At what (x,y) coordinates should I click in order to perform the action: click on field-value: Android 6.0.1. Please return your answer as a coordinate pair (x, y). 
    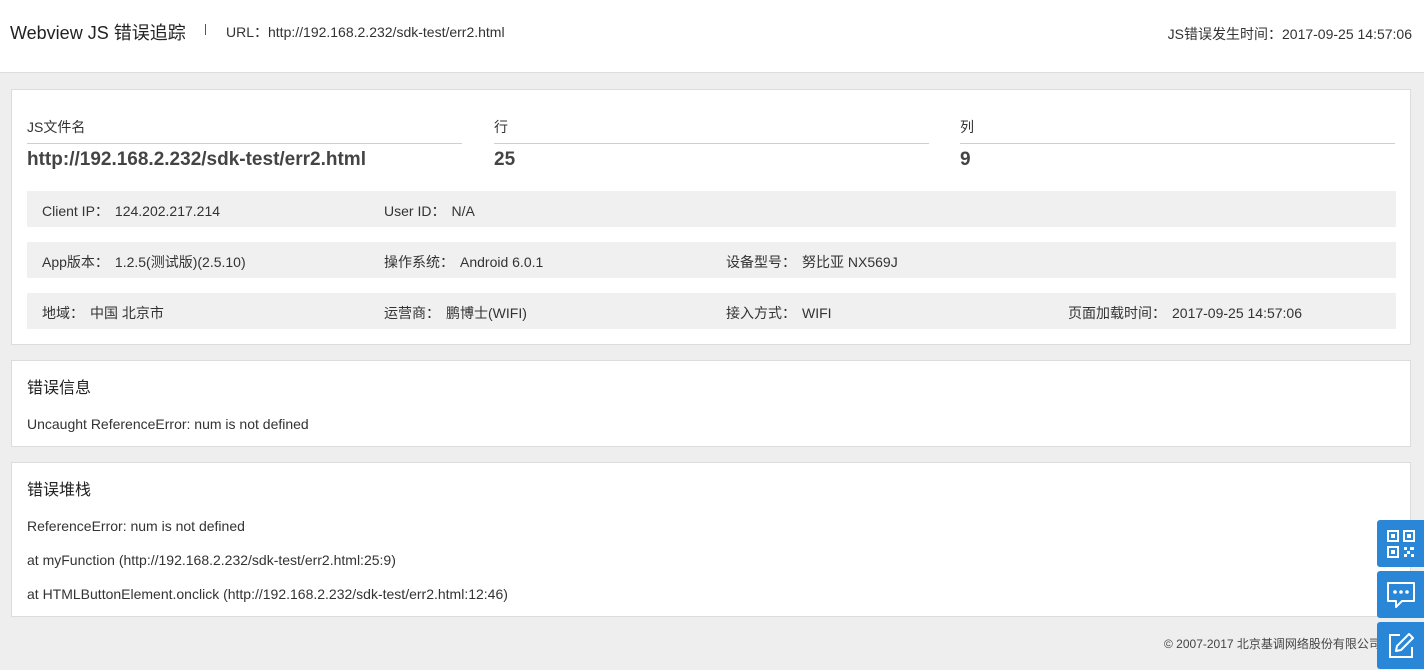
    Looking at the image, I should click on (502, 262).